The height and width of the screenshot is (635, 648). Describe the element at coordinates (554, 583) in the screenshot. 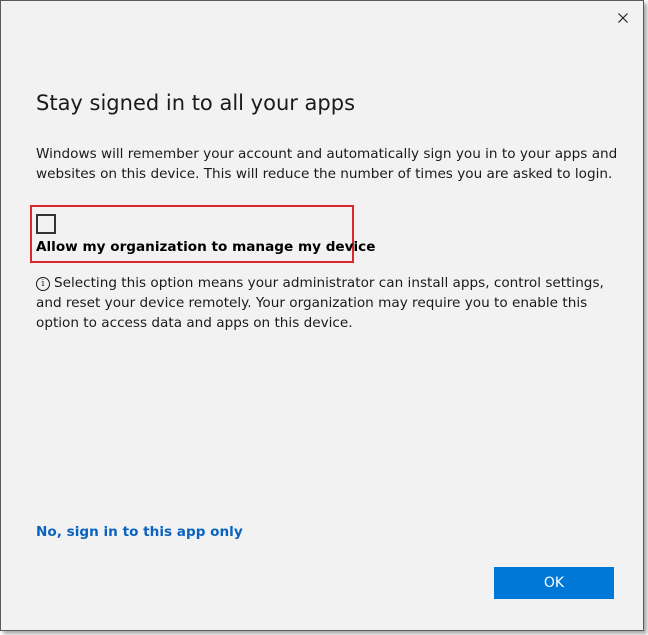

I see `ok-button: OK` at that location.